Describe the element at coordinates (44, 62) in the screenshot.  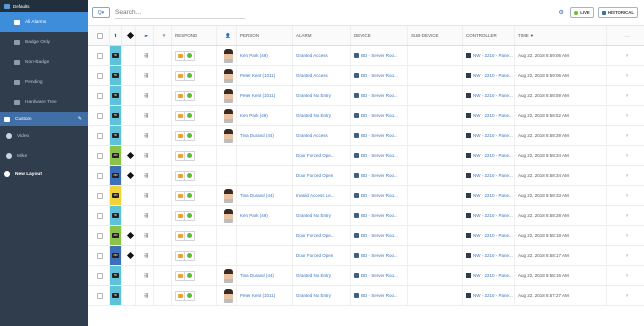
I see `sidebar-item-non-badge: Non-Badge` at that location.